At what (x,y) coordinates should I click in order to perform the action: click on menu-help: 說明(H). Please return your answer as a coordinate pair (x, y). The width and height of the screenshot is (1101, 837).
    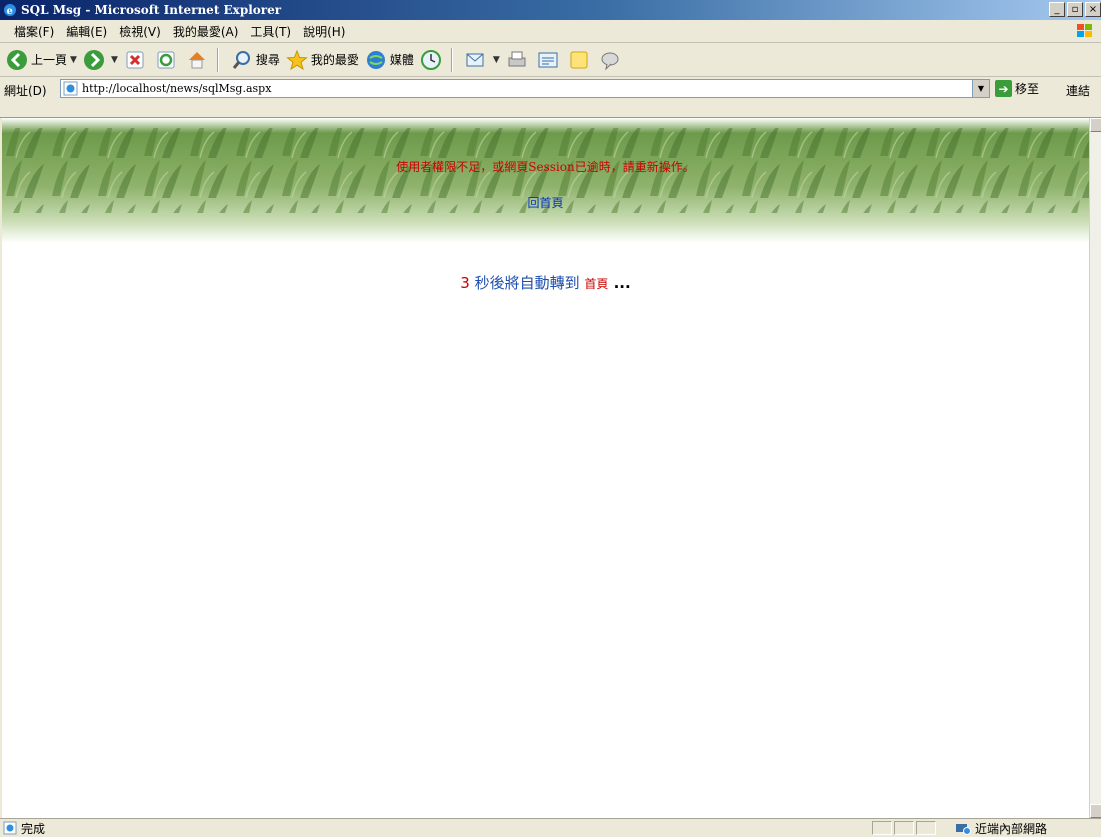
    Looking at the image, I should click on (324, 31).